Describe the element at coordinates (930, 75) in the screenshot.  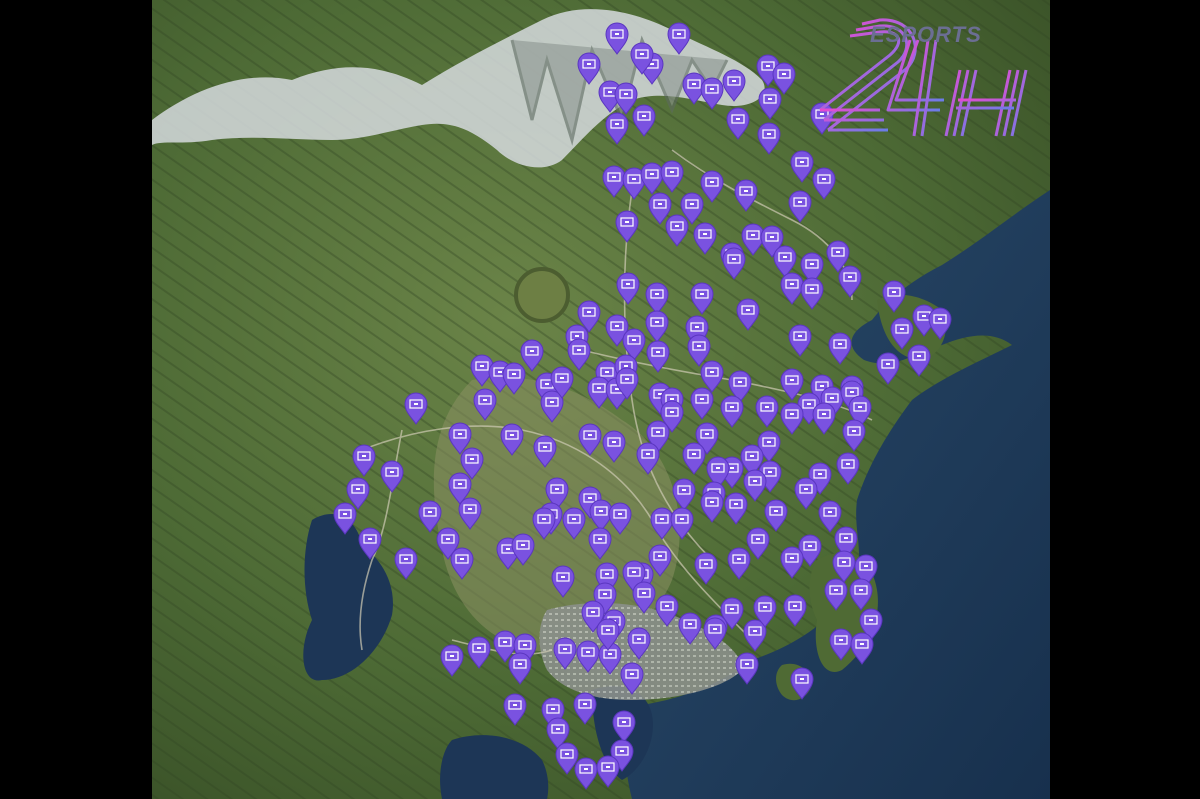
I see `esports24h-logo: ESPORTS` at that location.